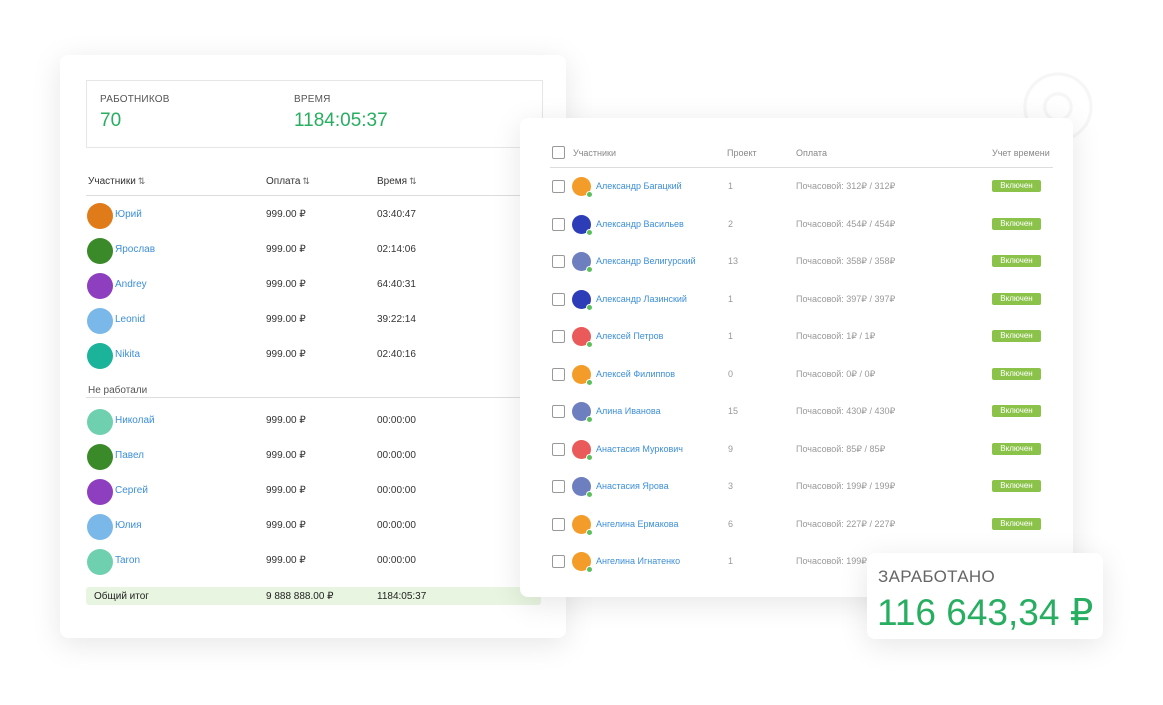 This screenshot has height=705, width=1163. What do you see at coordinates (646, 261) in the screenshot?
I see `participant-name: Александр Велигурский` at bounding box center [646, 261].